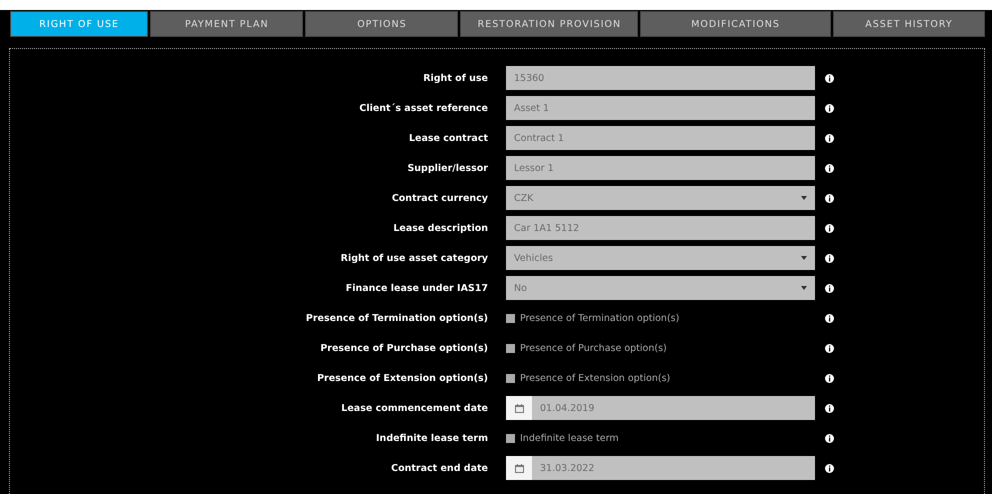 Image resolution: width=992 pixels, height=494 pixels. Describe the element at coordinates (440, 228) in the screenshot. I see `field-label: Lease description` at that location.